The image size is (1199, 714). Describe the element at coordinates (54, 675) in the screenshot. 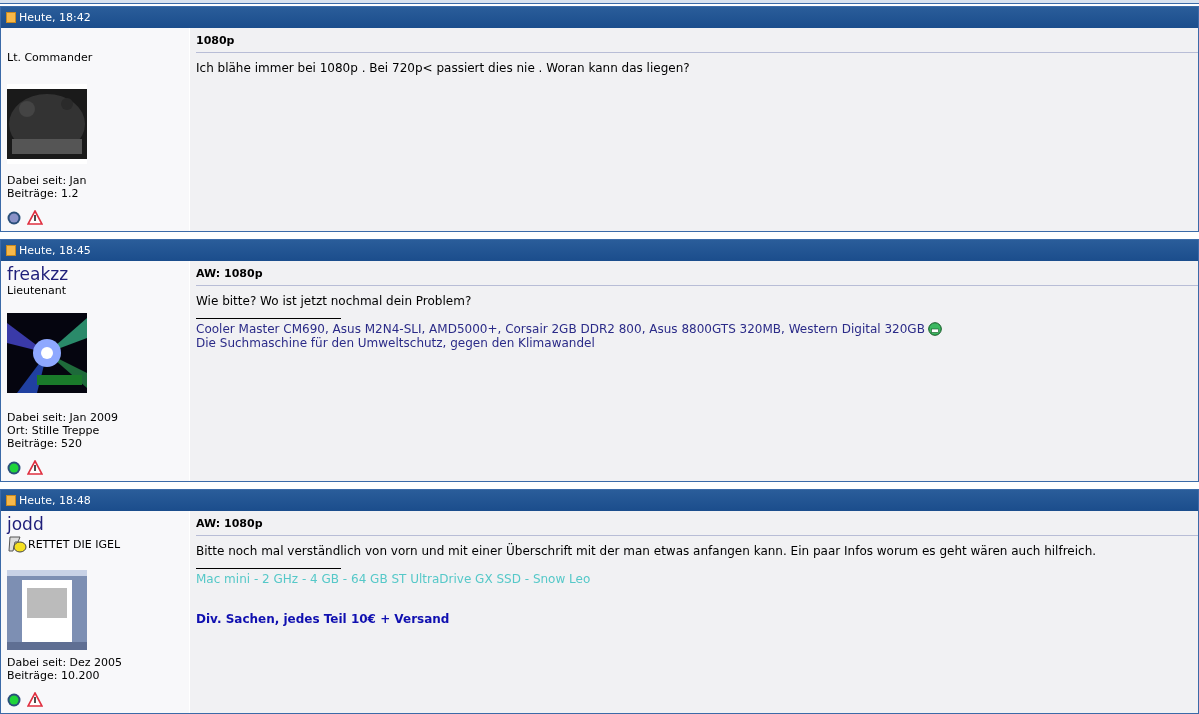

I see `user-stat: Beiträge: 10.200` at that location.